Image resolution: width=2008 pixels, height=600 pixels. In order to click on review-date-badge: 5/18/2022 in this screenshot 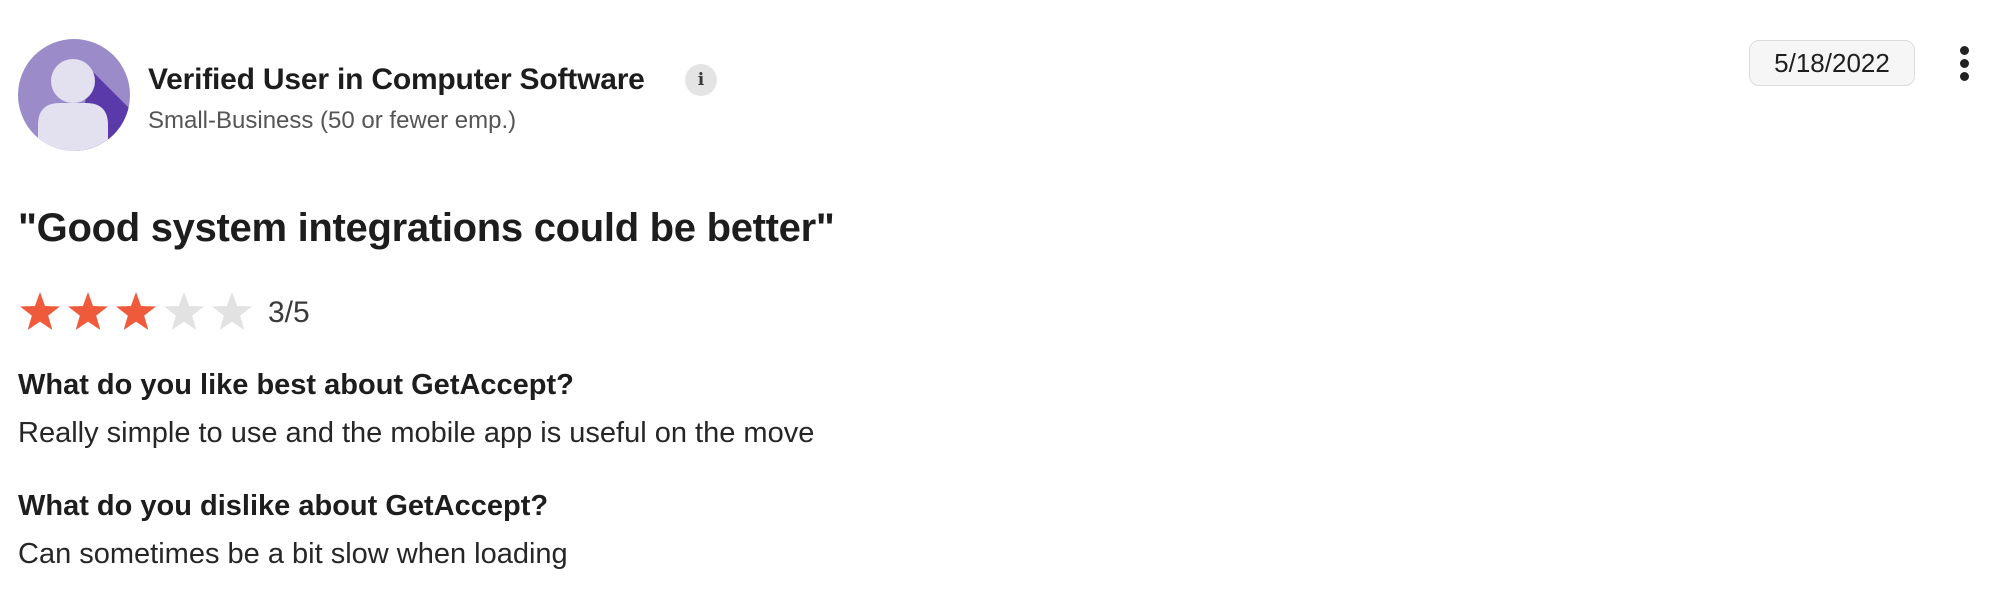, I will do `click(1832, 63)`.